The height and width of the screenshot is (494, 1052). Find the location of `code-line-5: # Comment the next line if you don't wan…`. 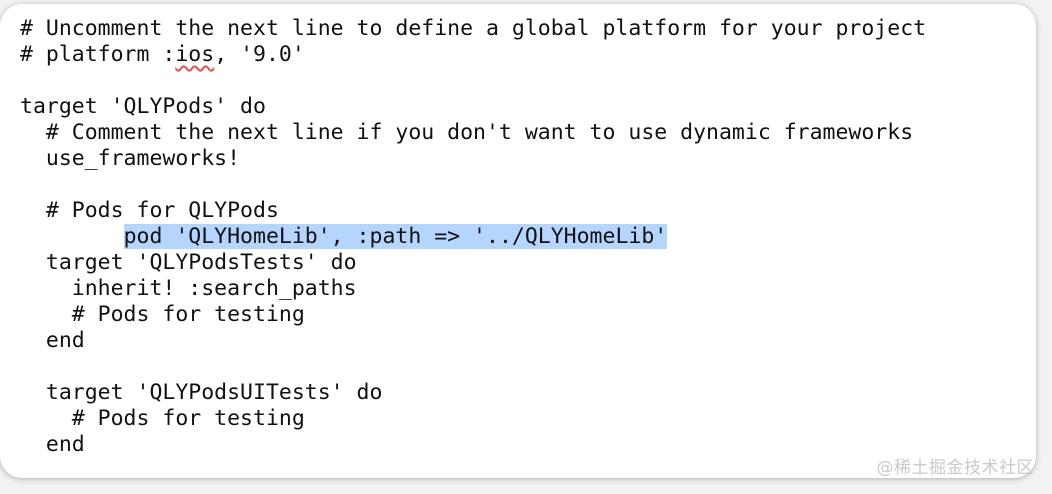

code-line-5: # Comment the next line if you don't wan… is located at coordinates (467, 132).